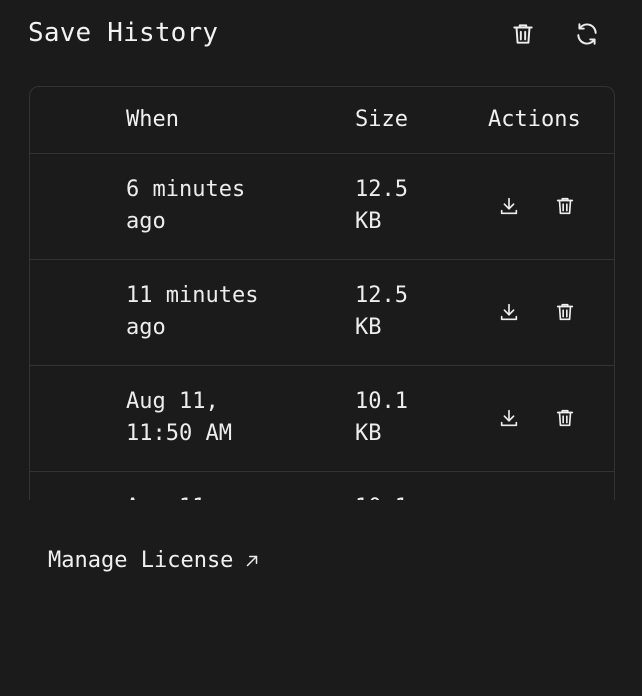  Describe the element at coordinates (322, 313) in the screenshot. I see `table-row: 11 minutes ago 12.5 KB` at that location.